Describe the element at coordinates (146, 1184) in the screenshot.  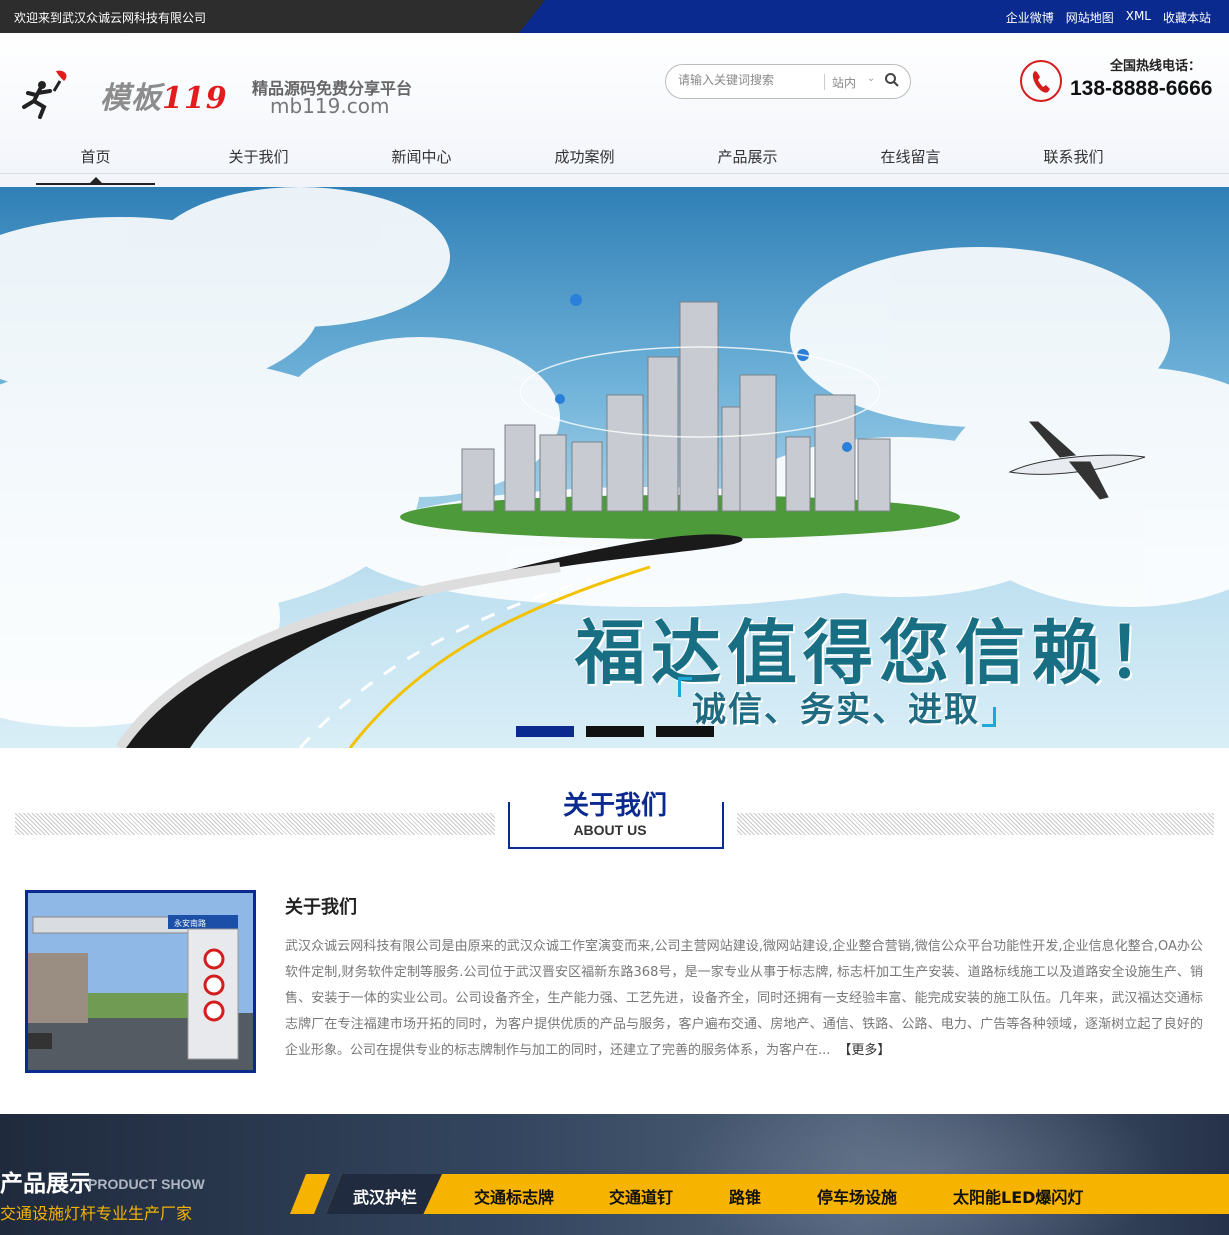
I see `products-title-en: PRODUCT SHOW` at that location.